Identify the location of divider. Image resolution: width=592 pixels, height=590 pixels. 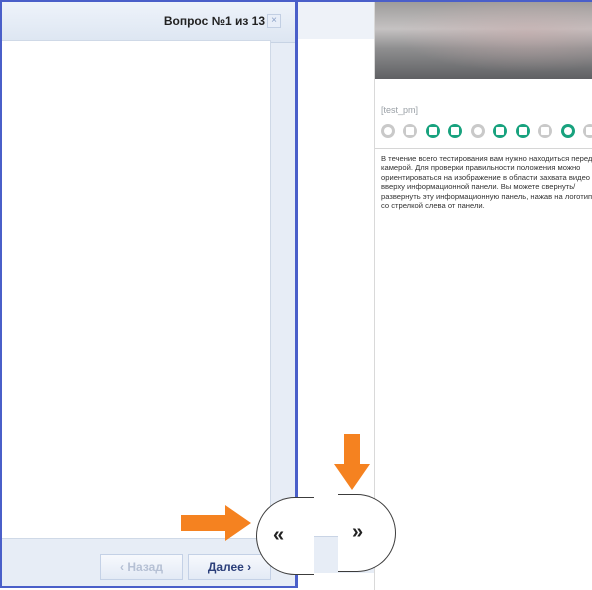
(483, 148).